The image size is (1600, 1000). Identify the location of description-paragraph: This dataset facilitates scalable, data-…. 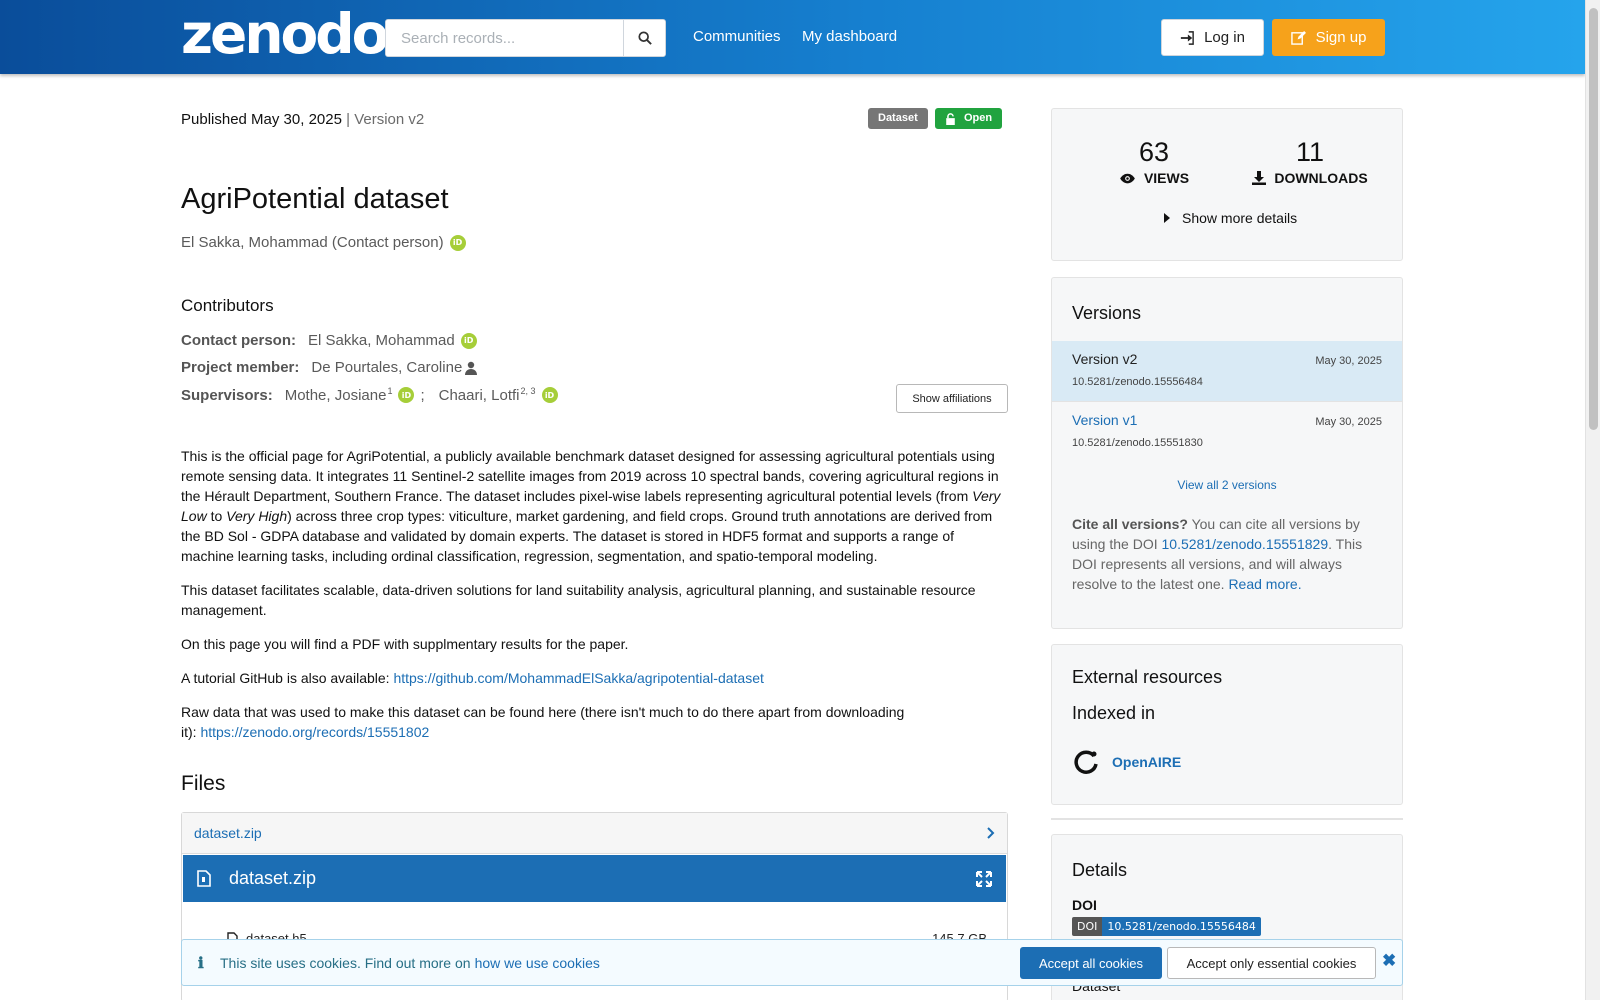
(578, 600).